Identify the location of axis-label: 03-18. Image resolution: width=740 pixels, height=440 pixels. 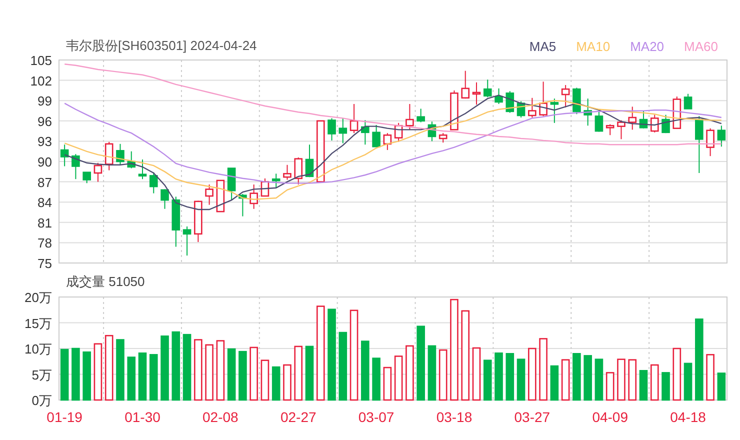
(454, 417).